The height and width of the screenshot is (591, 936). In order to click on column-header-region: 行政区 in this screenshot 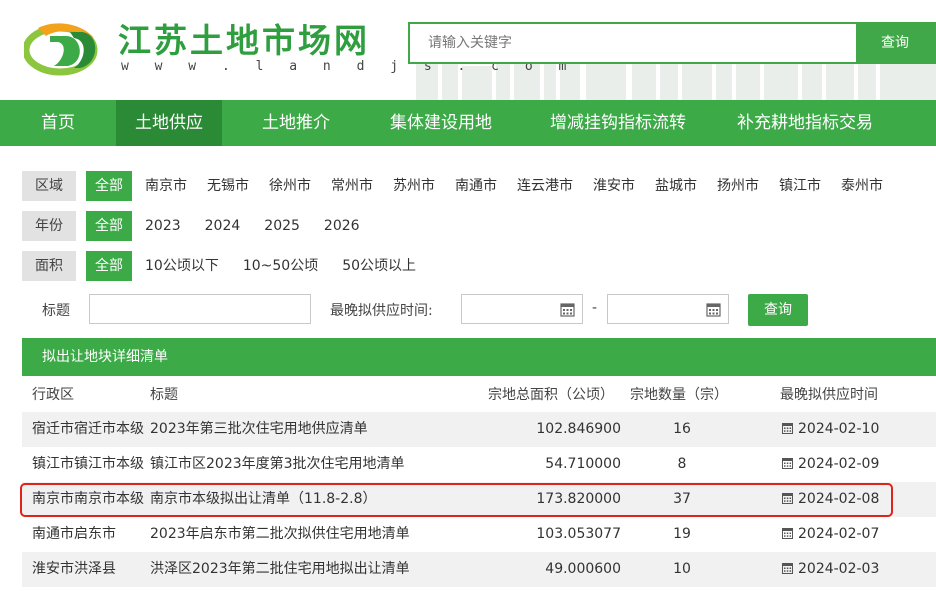, I will do `click(53, 395)`.